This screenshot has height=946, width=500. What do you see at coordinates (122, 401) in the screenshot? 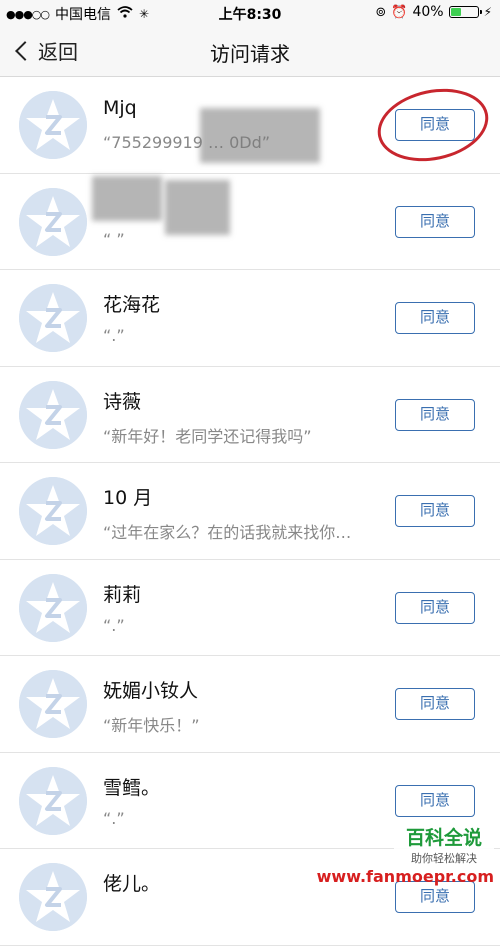
I see `request-name: 诗薇` at bounding box center [122, 401].